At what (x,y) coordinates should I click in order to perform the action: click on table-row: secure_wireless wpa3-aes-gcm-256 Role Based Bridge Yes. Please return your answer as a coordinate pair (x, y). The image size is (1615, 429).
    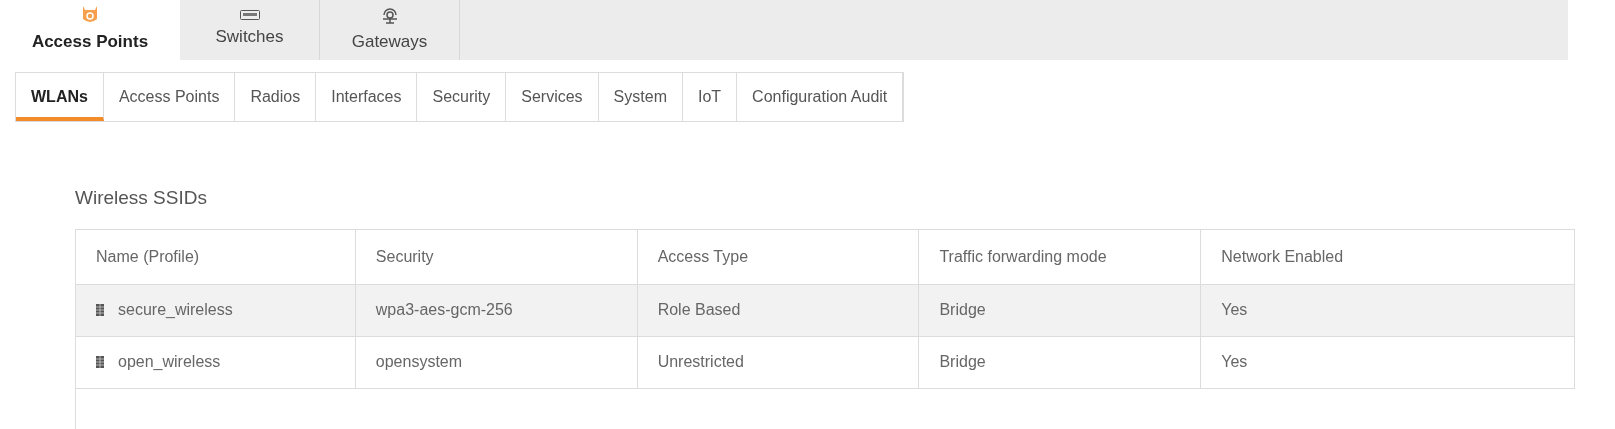
    Looking at the image, I should click on (825, 310).